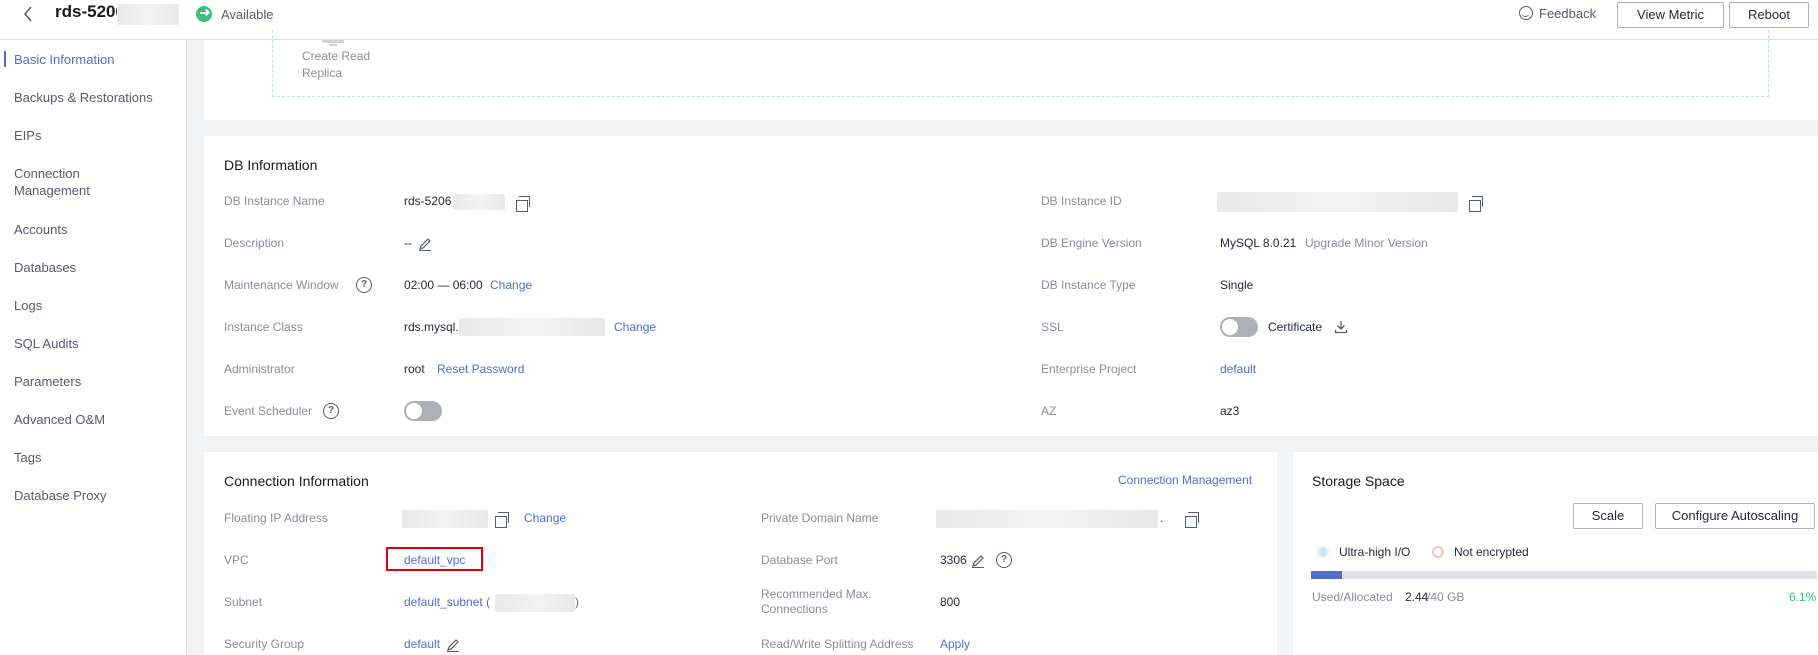 This screenshot has width=1818, height=655. Describe the element at coordinates (447, 602) in the screenshot. I see `subnet-link: default_subnet (` at that location.